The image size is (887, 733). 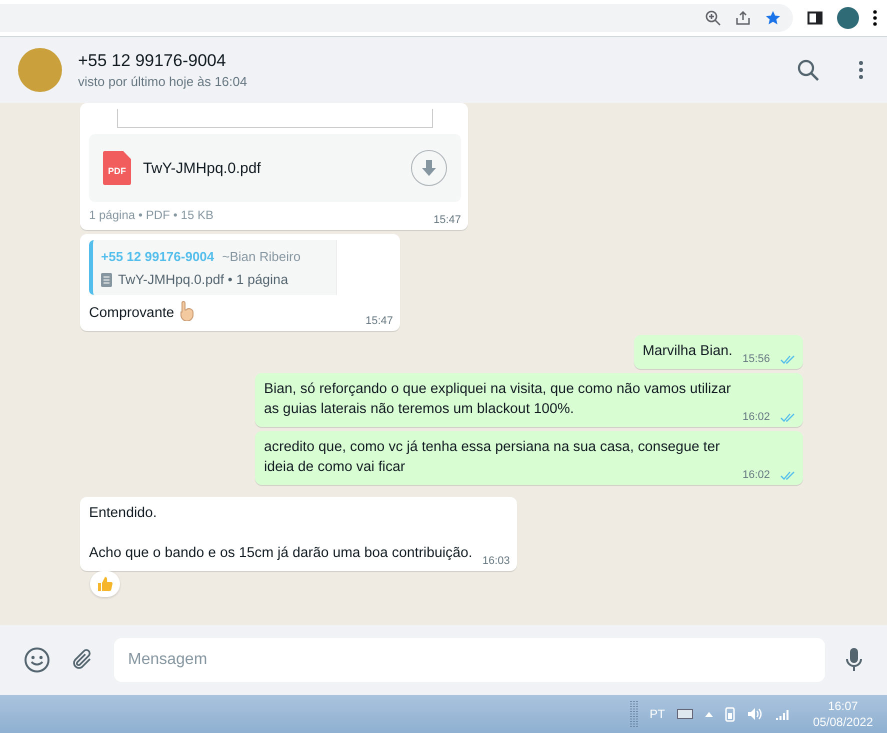 What do you see at coordinates (808, 70) in the screenshot?
I see `search-icon` at bounding box center [808, 70].